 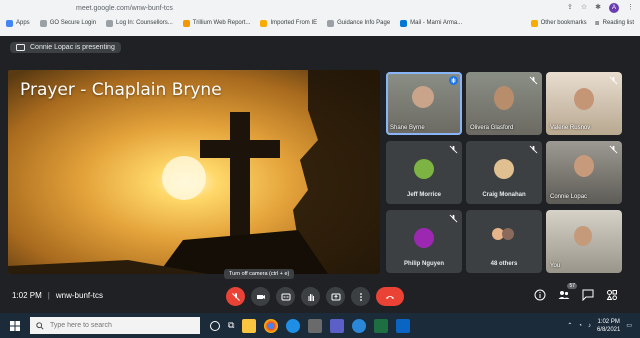 I want to click on notifications-icon: ▭, so click(x=629, y=325).